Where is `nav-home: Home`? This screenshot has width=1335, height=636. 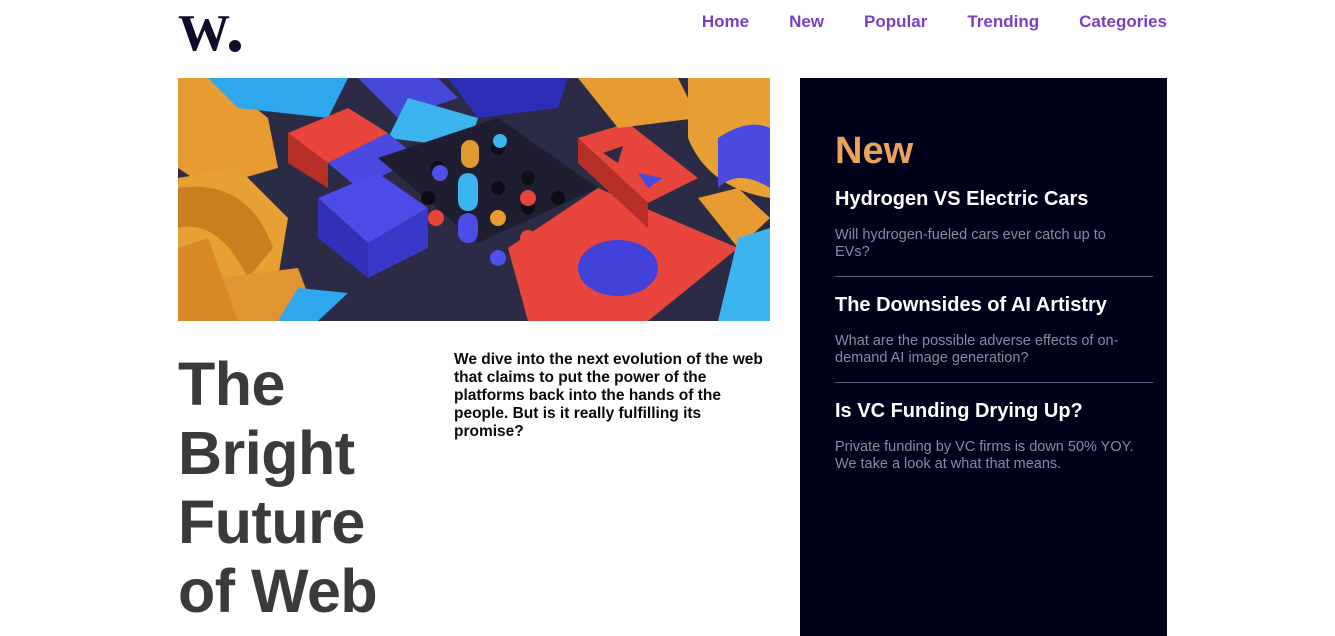 nav-home: Home is located at coordinates (725, 22).